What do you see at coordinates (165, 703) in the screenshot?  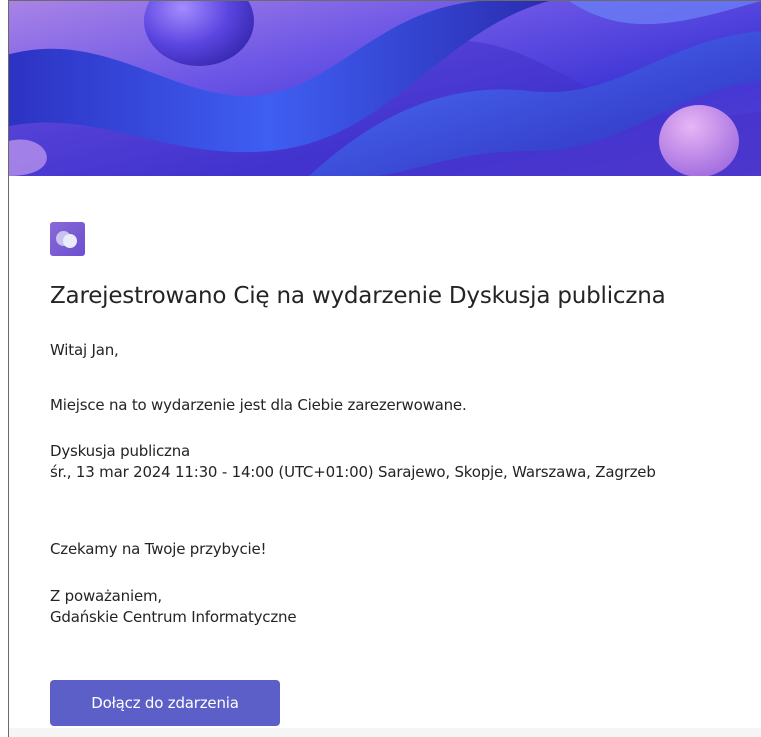 I see `join-event-button: Dołącz do zdarzenia` at bounding box center [165, 703].